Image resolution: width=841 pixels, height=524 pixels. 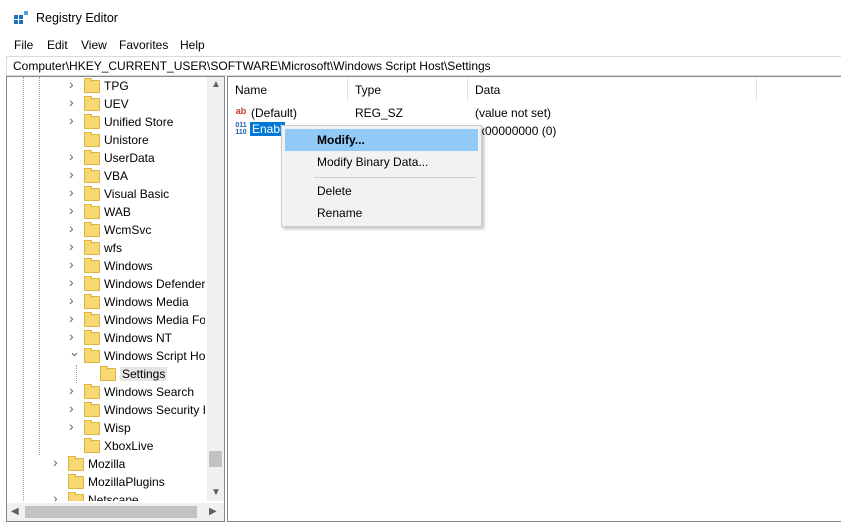 I want to click on tree-item: › Windows Security Hea, so click(x=106, y=410).